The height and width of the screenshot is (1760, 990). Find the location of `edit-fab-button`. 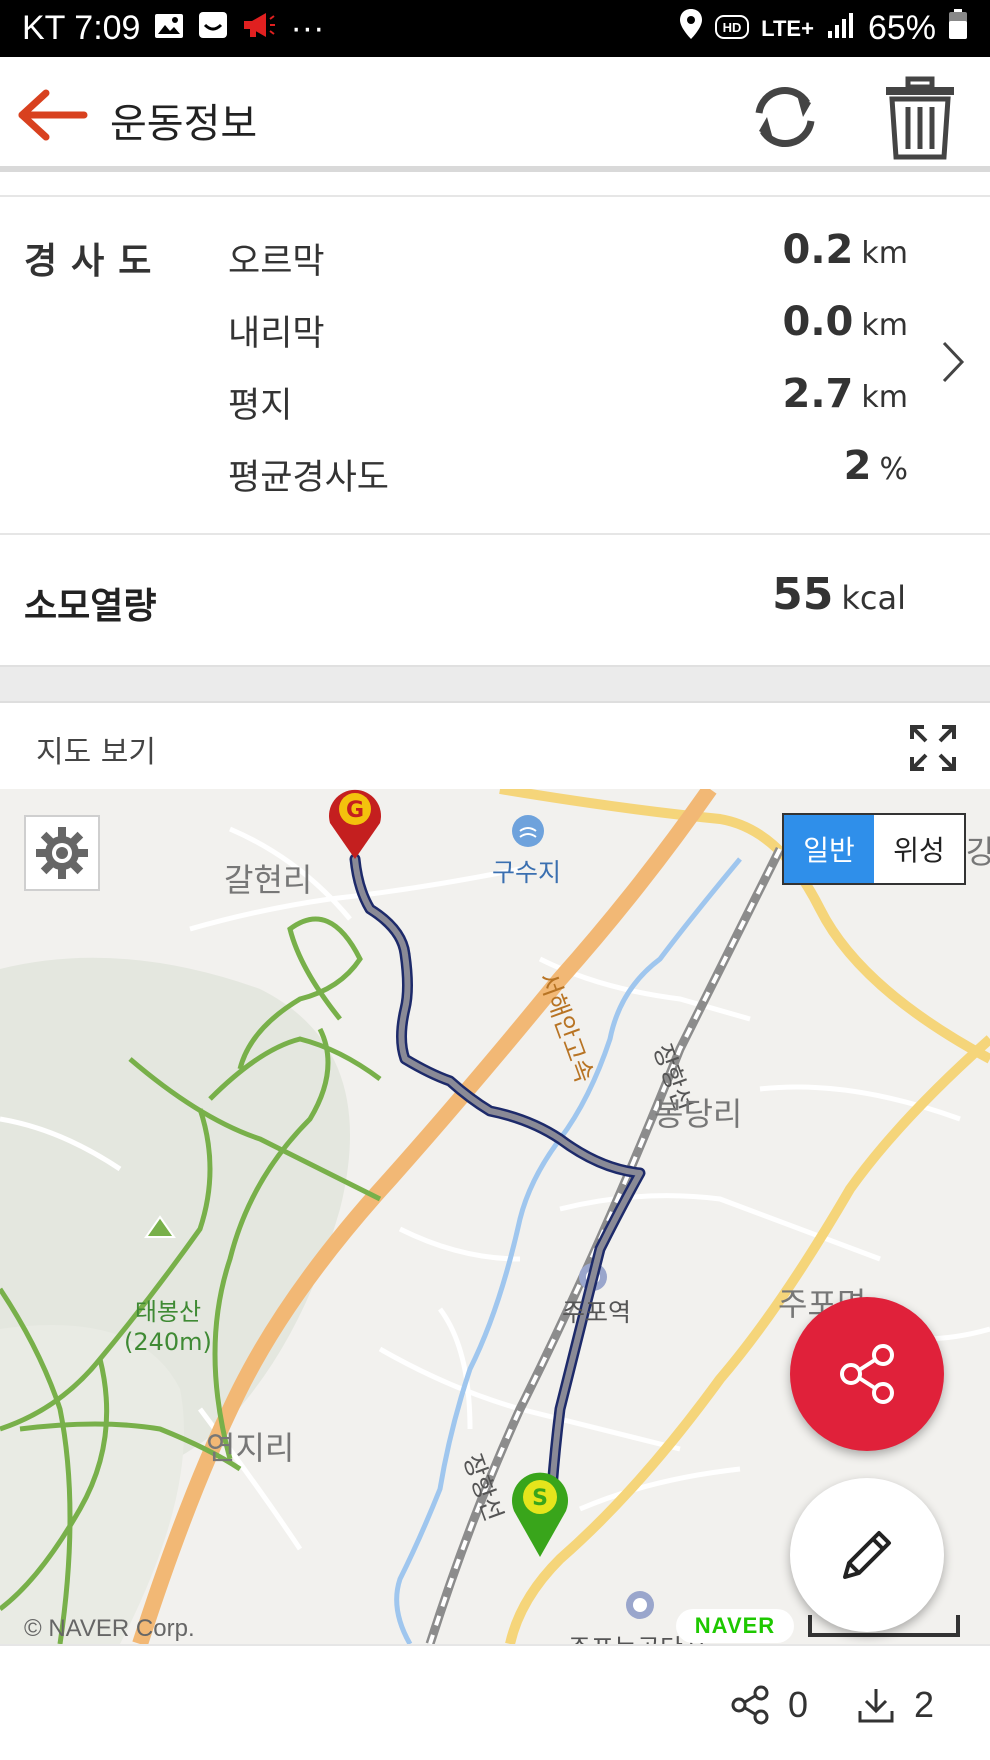

edit-fab-button is located at coordinates (867, 1555).